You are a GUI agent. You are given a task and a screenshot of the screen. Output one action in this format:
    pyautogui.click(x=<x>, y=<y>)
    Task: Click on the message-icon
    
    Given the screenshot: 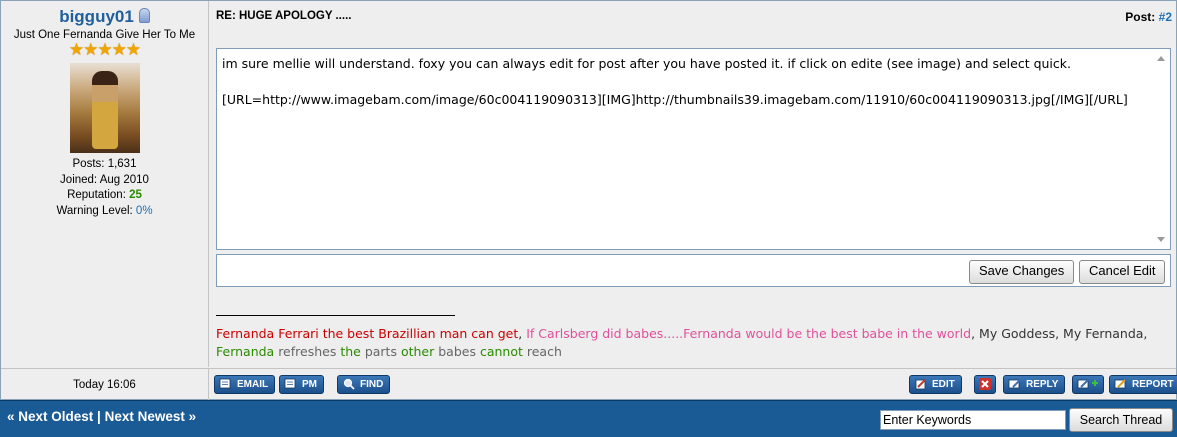 What is the action you would take?
    pyautogui.click(x=290, y=383)
    